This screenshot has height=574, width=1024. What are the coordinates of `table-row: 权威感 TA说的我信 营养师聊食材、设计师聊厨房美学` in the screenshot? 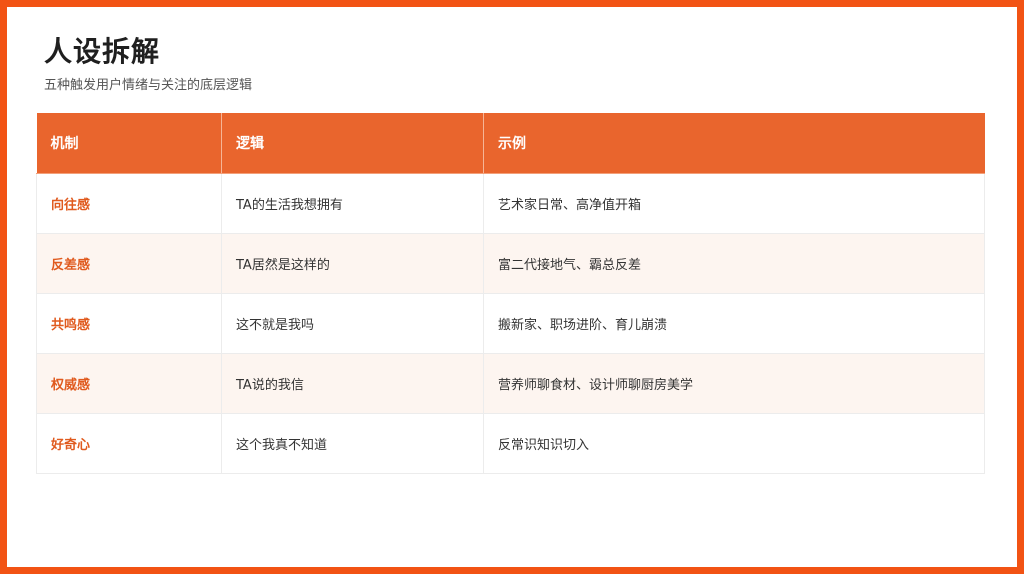 It's located at (510, 383).